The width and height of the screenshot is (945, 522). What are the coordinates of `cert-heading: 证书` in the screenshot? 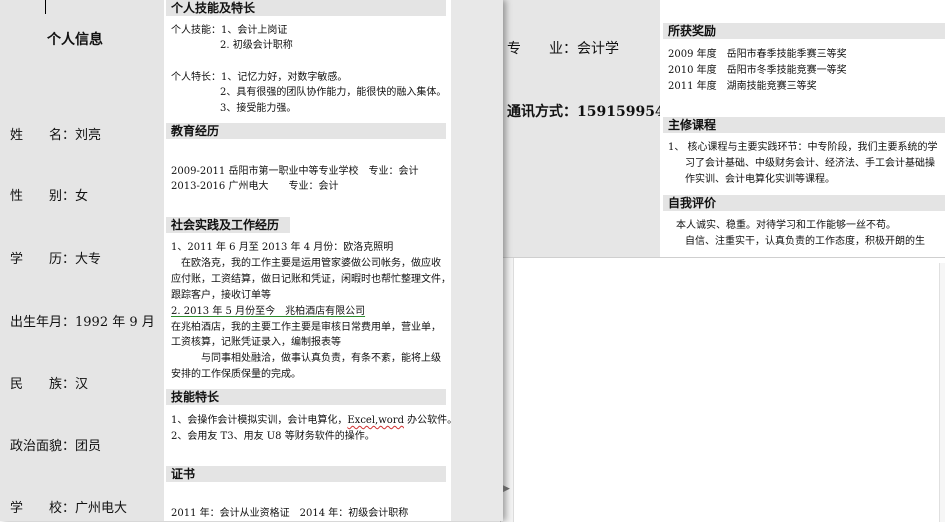 It's located at (306, 474).